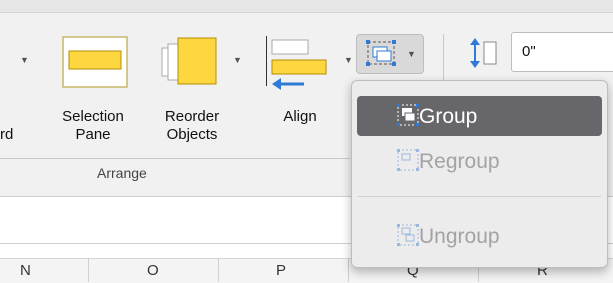 The width and height of the screenshot is (613, 283). What do you see at coordinates (448, 116) in the screenshot?
I see `menu-item-label: Group` at bounding box center [448, 116].